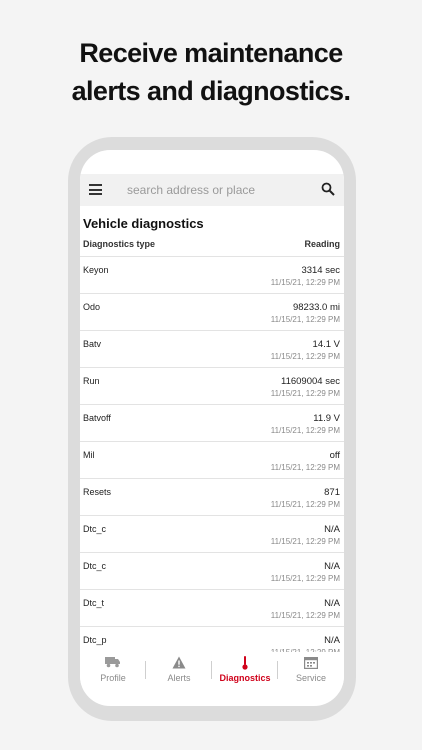 The height and width of the screenshot is (750, 422). Describe the element at coordinates (112, 662) in the screenshot. I see `truck-icon` at that location.